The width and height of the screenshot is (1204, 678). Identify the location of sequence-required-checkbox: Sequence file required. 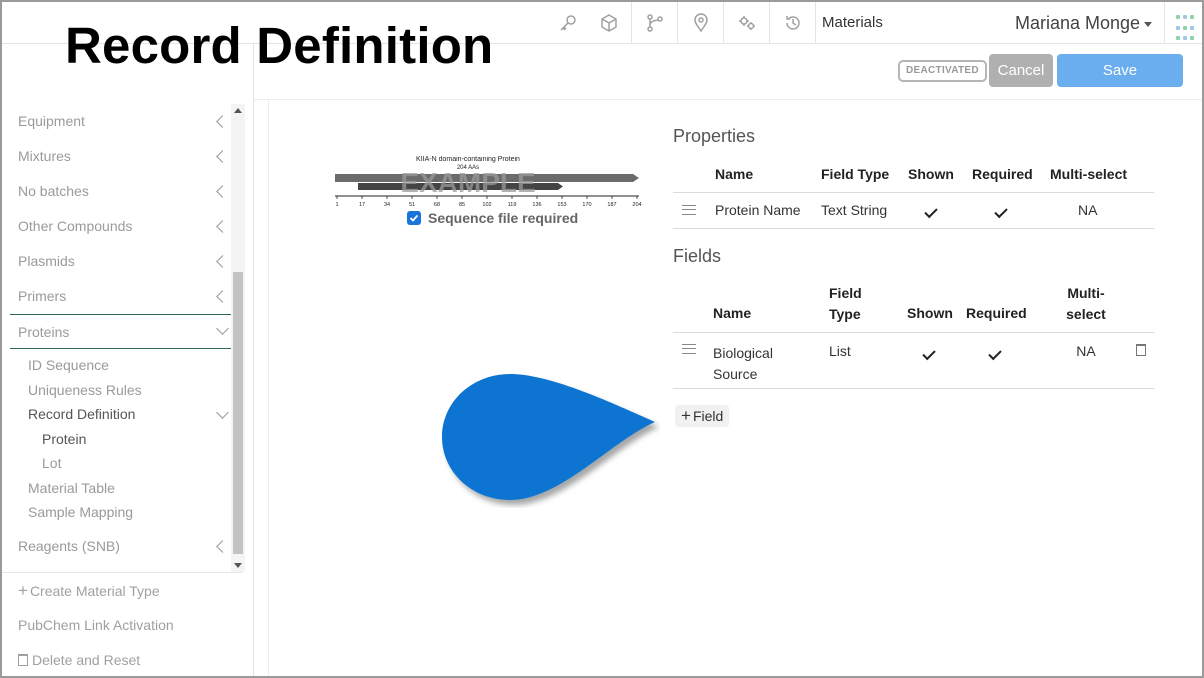
(492, 218).